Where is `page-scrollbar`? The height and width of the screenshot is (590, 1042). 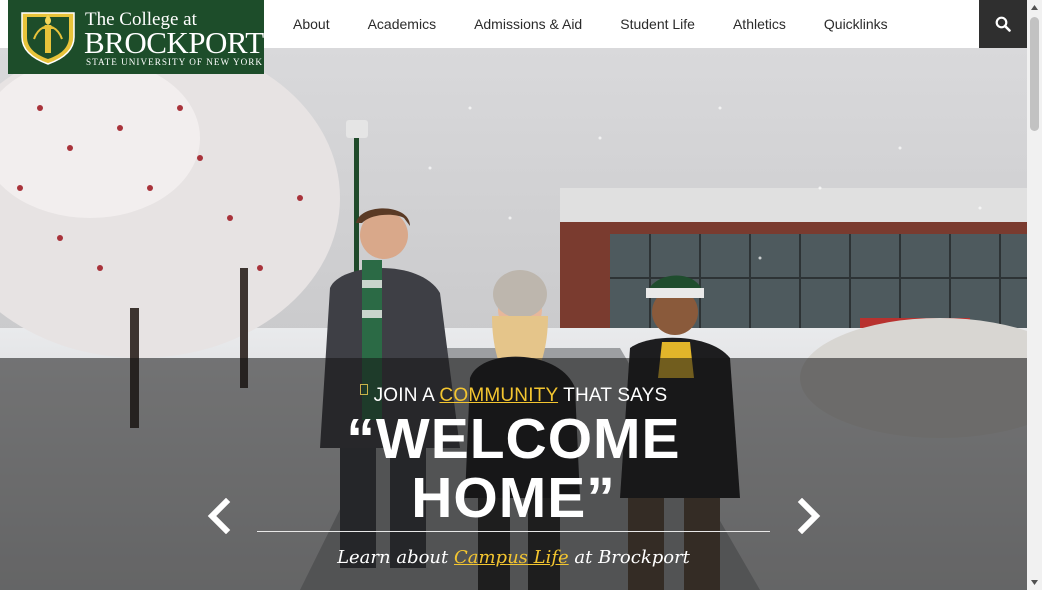 page-scrollbar is located at coordinates (1034, 295).